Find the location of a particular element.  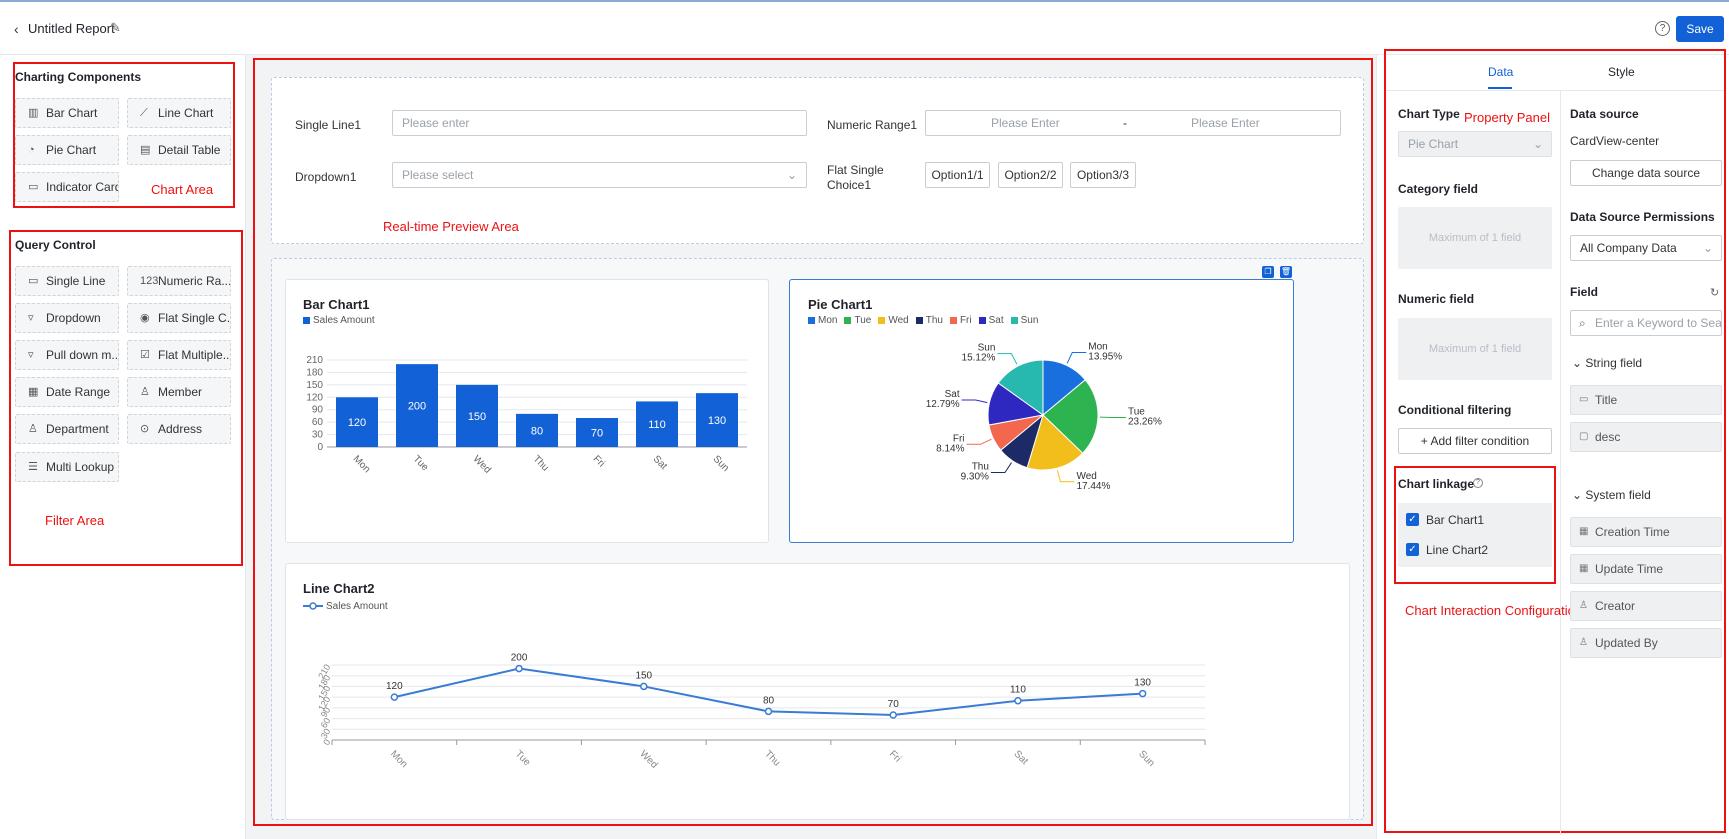

field-item-update-time: ▦ Update Time is located at coordinates (1646, 569).